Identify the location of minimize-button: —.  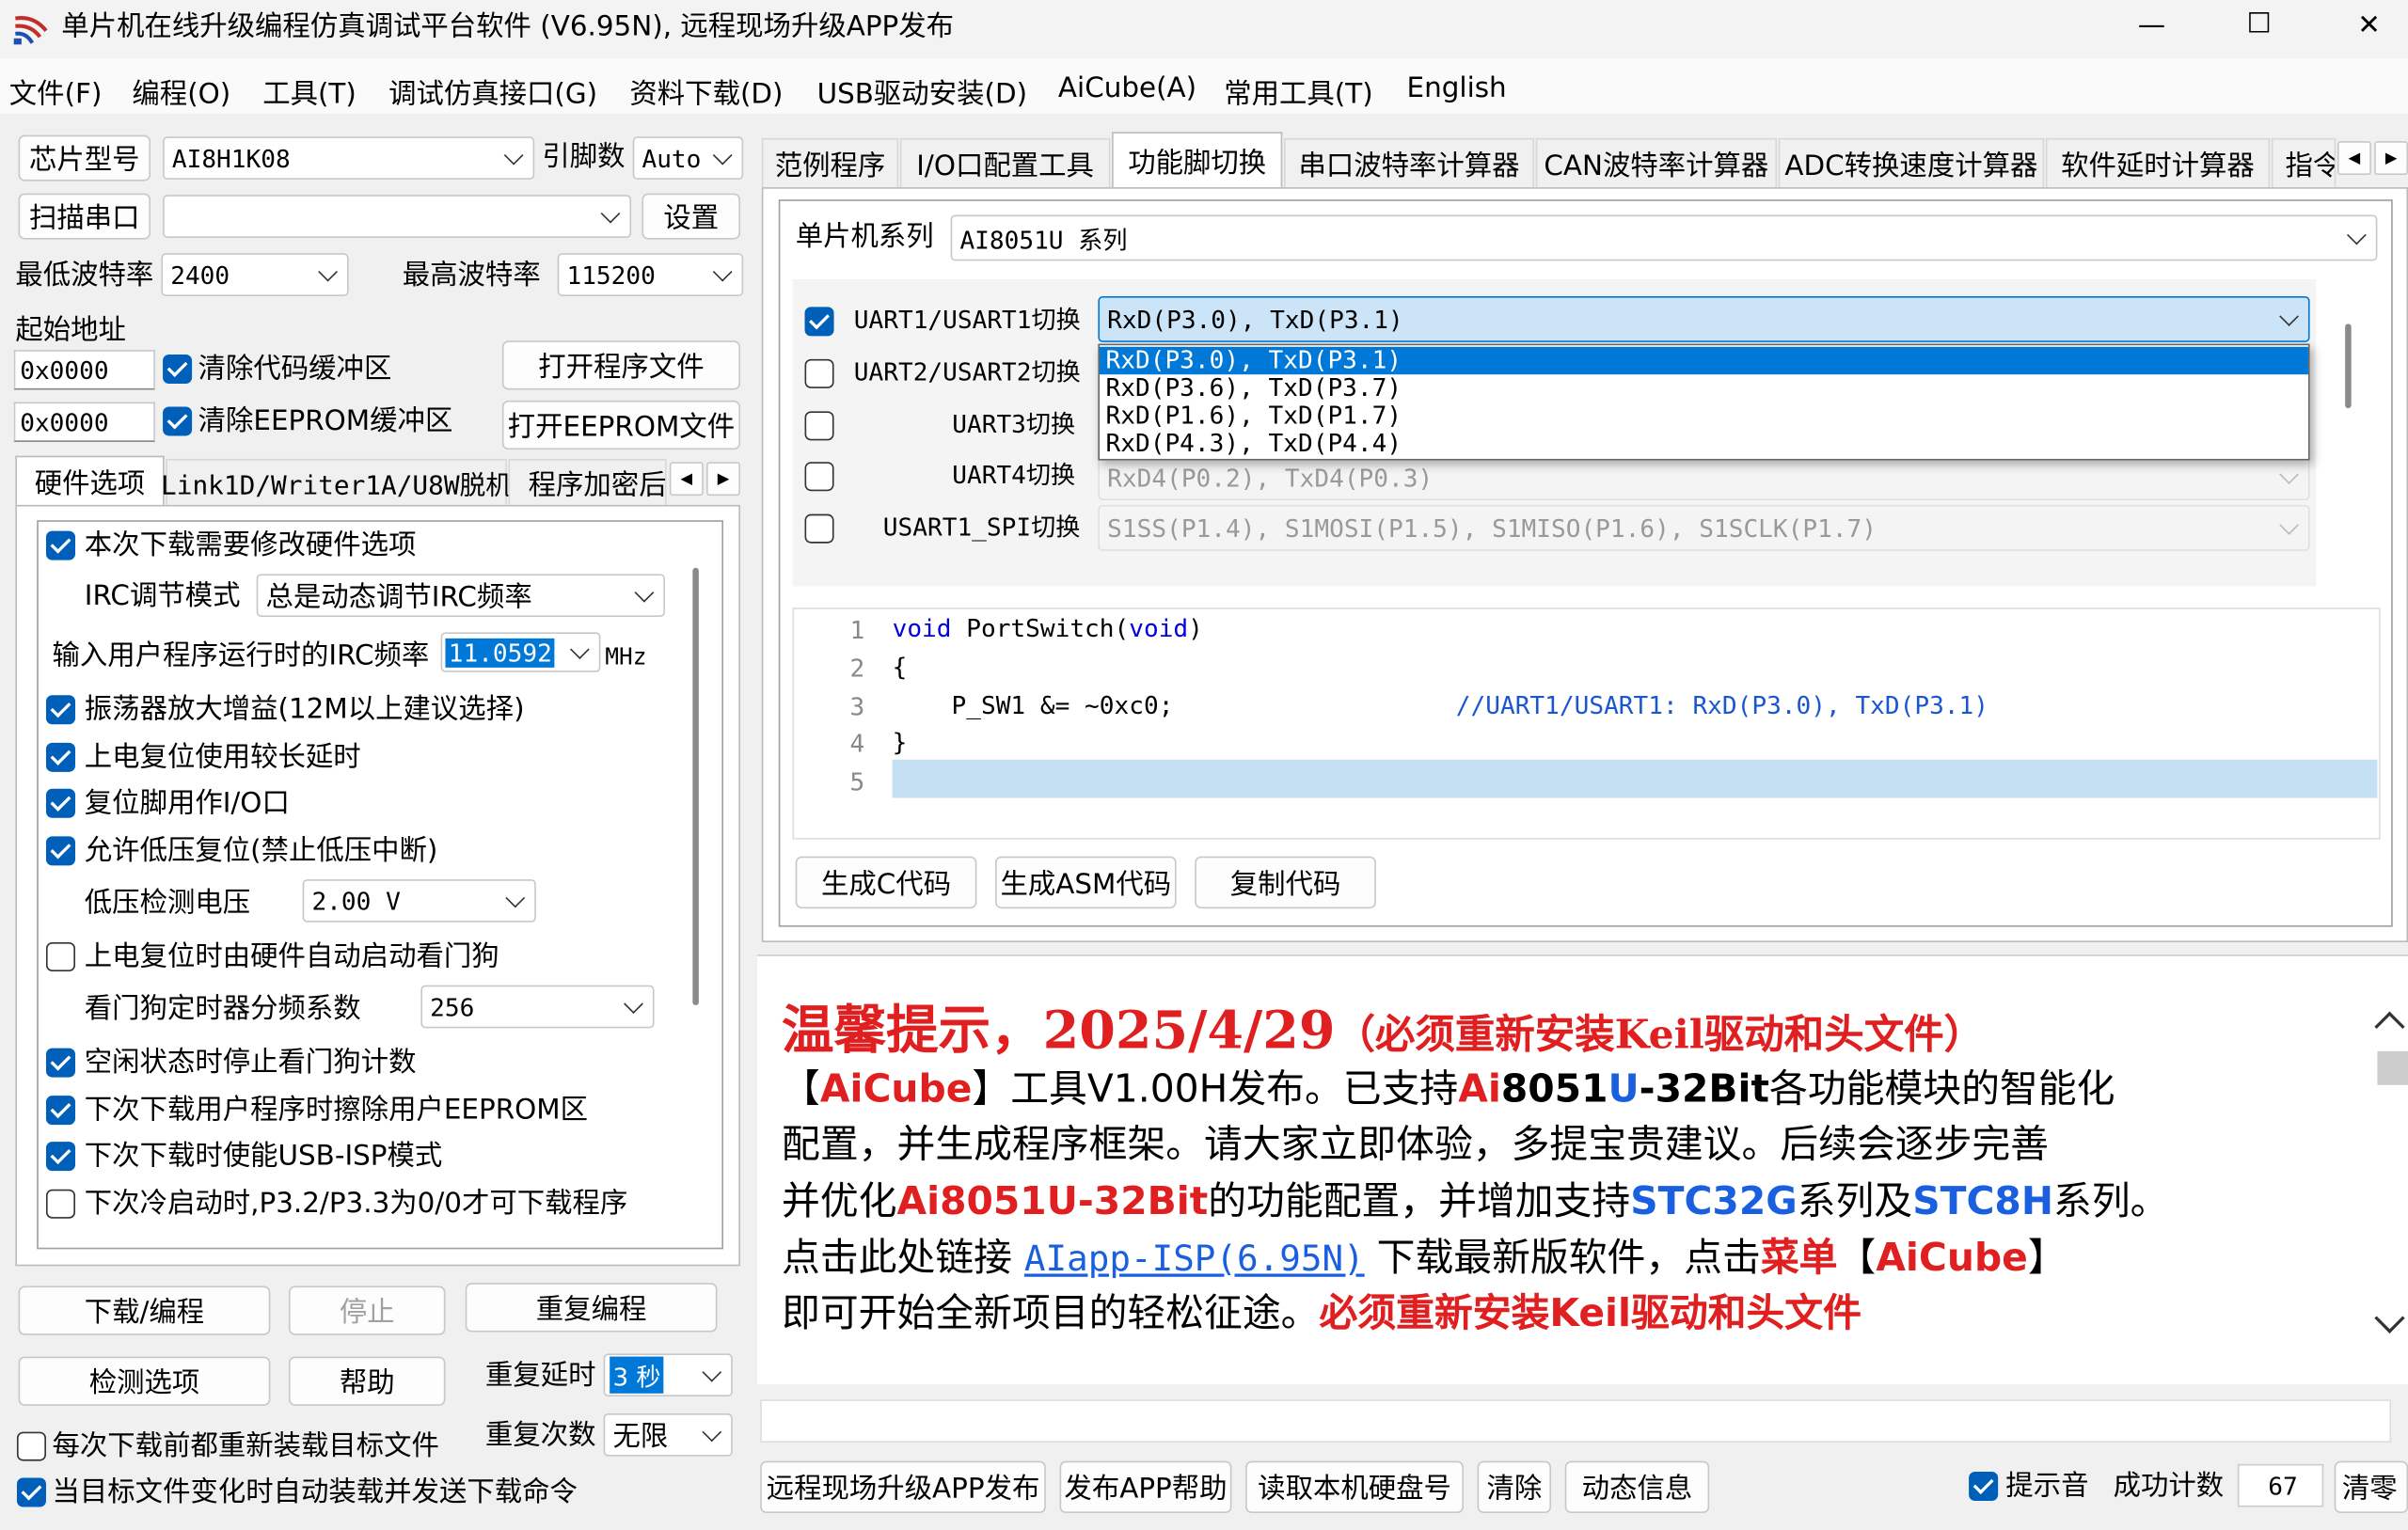
(2152, 25).